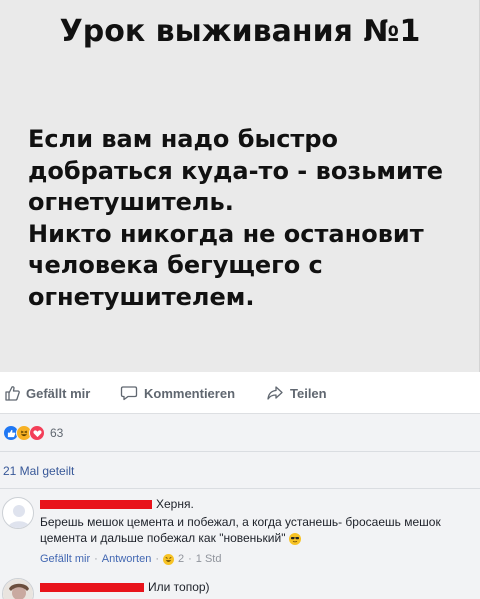  I want to click on post-action-bar: Gefällt mir Kommentieren Teilen, so click(240, 393).